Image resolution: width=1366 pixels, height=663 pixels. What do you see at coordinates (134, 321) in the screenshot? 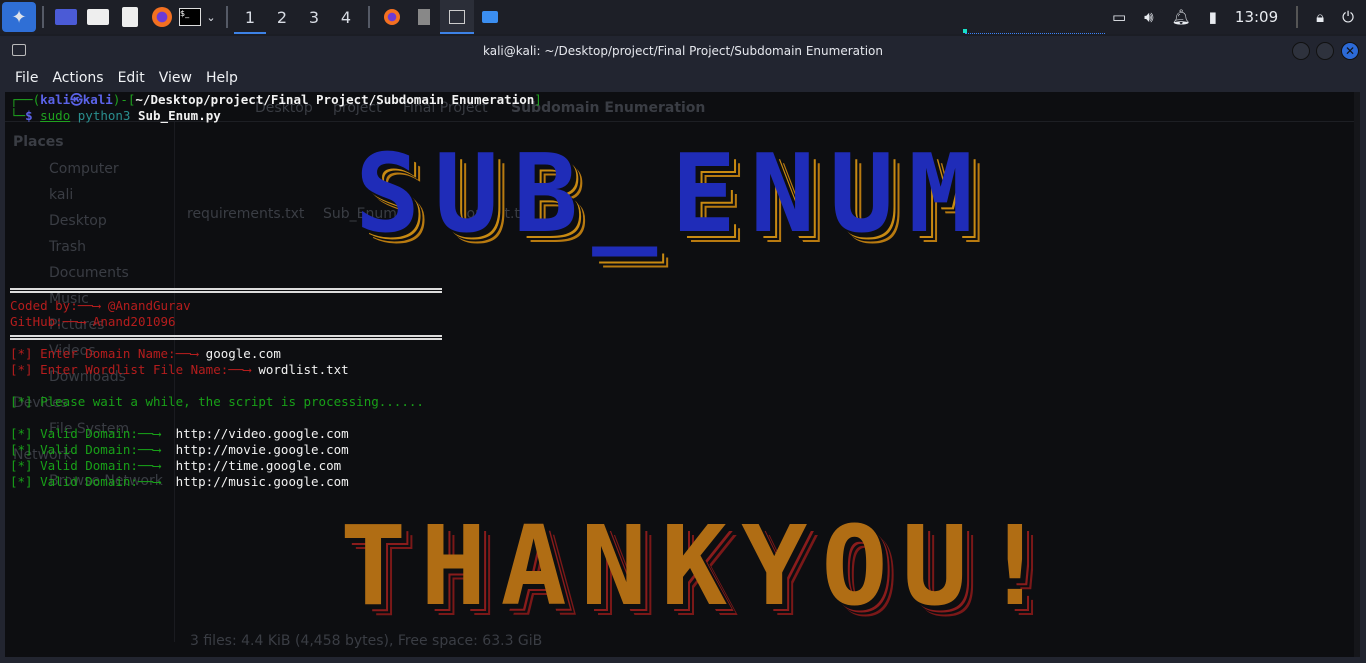
I see `github-value: Anand201096` at bounding box center [134, 321].